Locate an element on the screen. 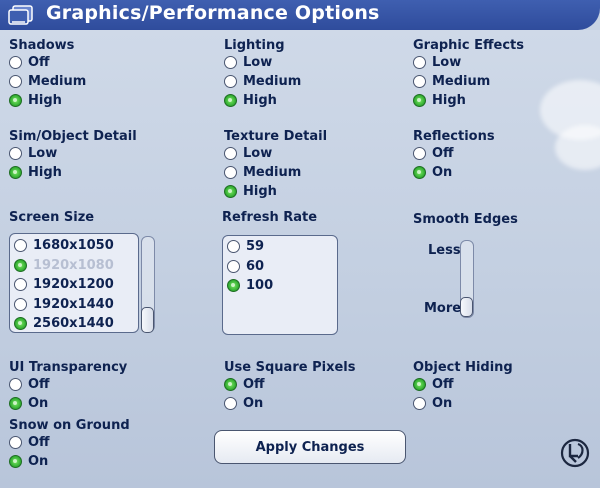 The width and height of the screenshot is (600, 488). shadows-group: Shadows Off Medium High is located at coordinates (47, 74).